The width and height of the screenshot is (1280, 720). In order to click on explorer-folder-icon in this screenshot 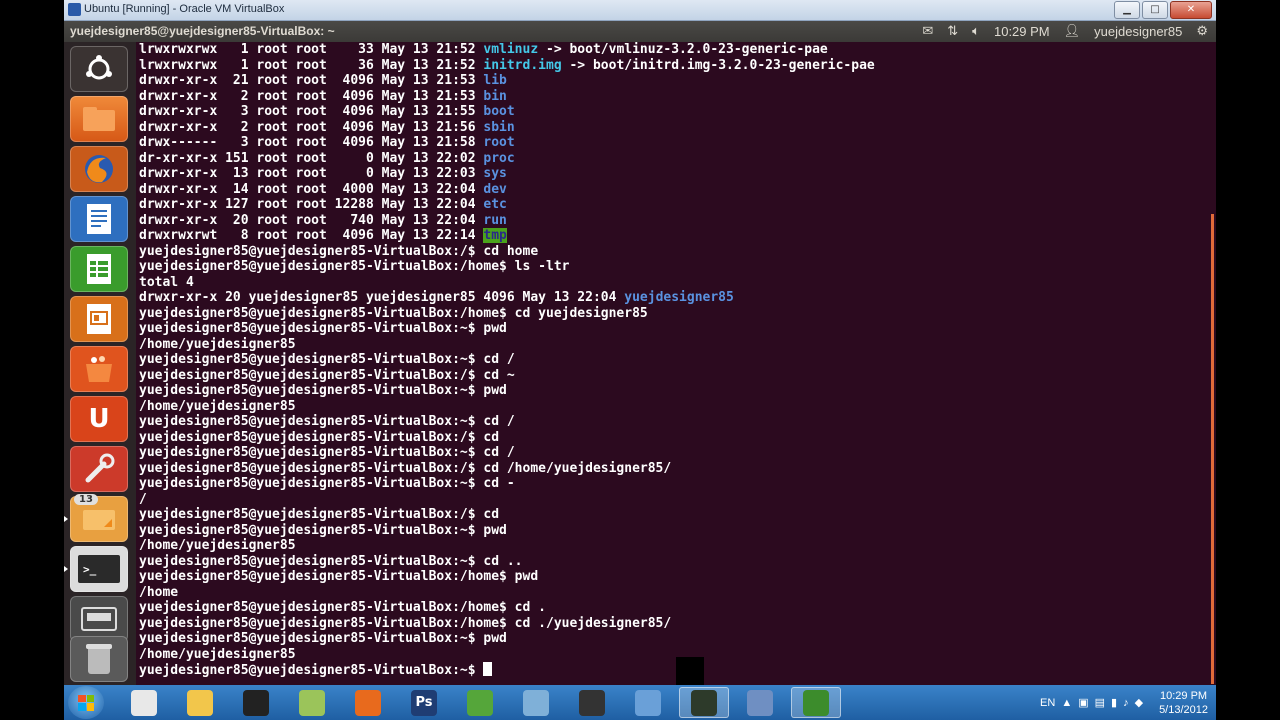, I will do `click(200, 702)`.